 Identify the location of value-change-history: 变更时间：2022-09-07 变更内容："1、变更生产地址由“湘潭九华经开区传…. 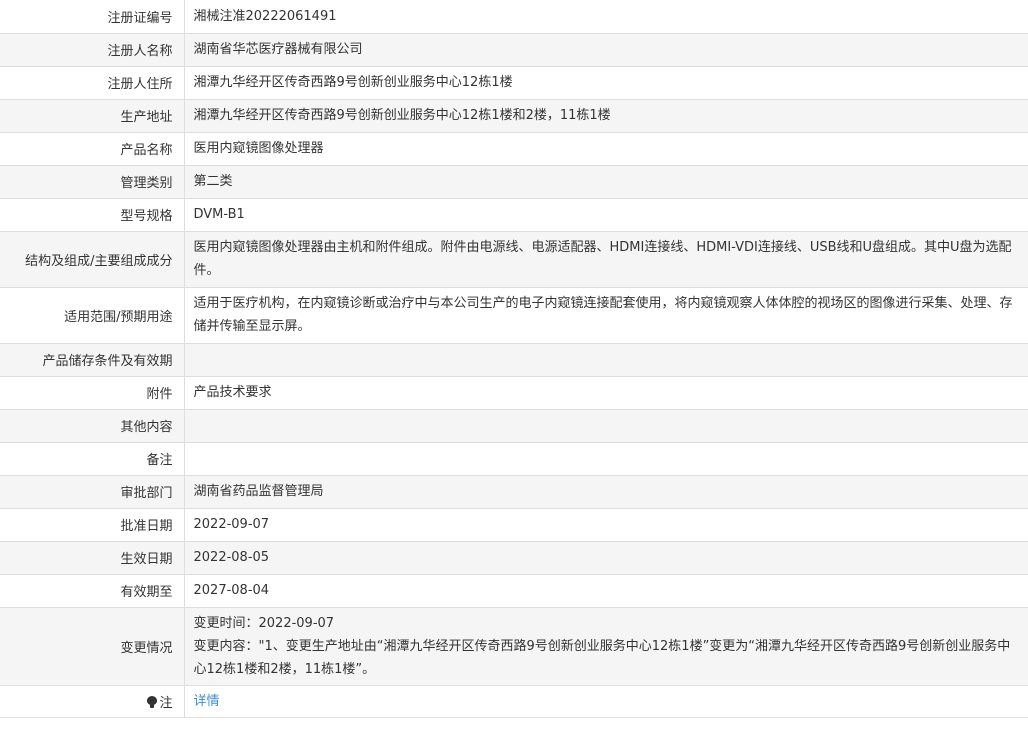
(606, 646).